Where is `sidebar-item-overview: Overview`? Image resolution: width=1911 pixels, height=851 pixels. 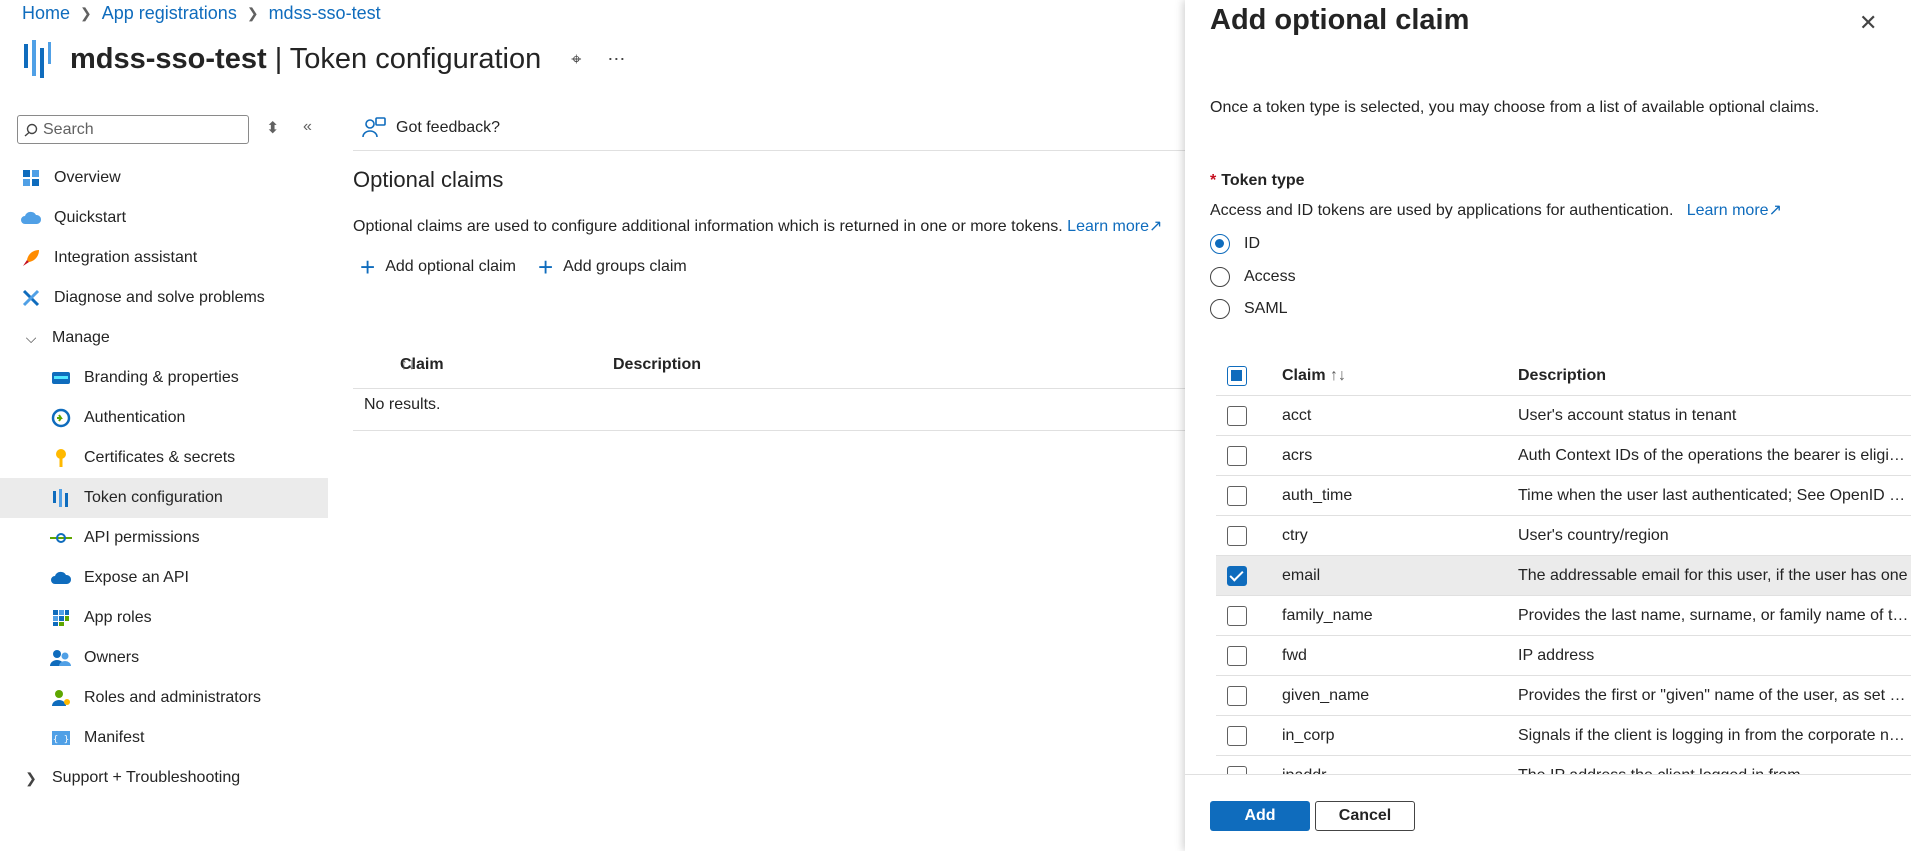 sidebar-item-overview: Overview is located at coordinates (164, 178).